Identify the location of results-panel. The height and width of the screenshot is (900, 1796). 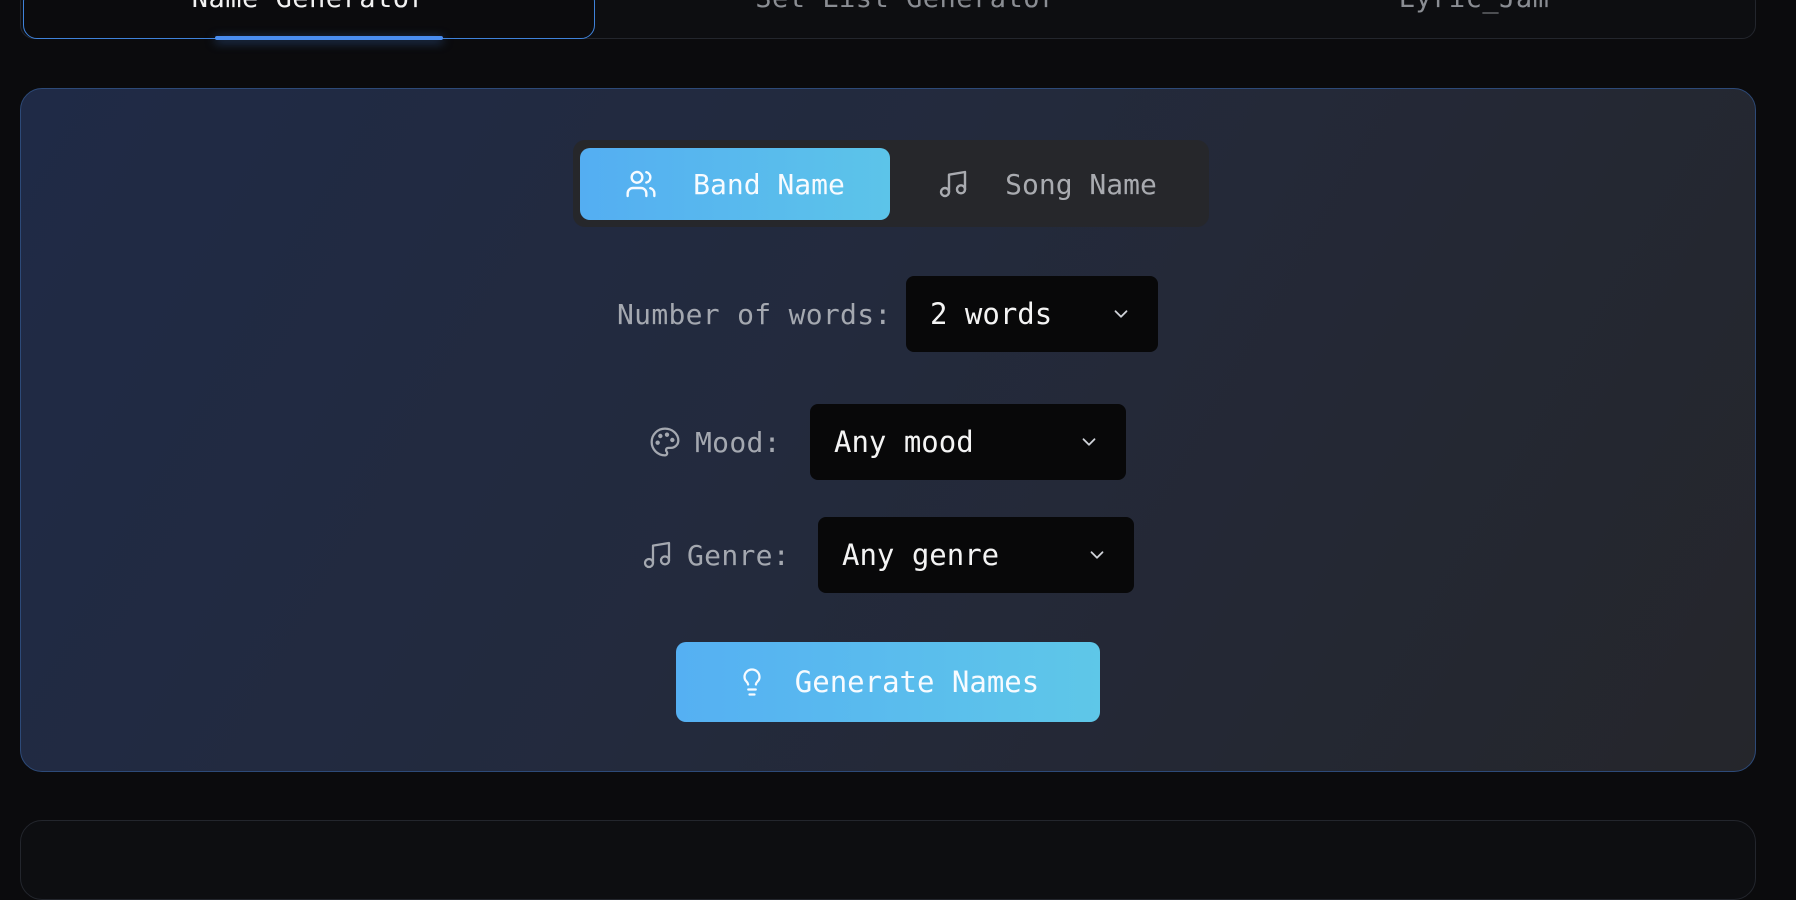
(888, 860).